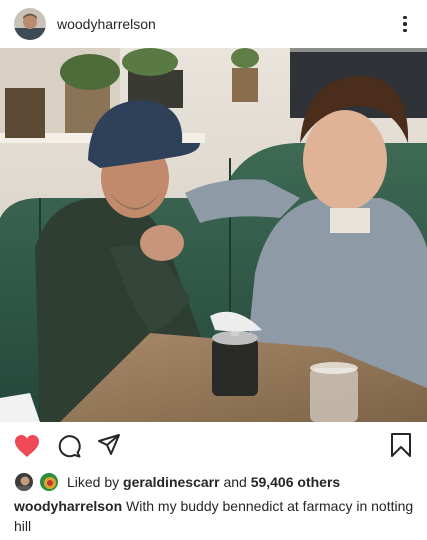 The height and width of the screenshot is (540, 427). Describe the element at coordinates (69, 446) in the screenshot. I see `comment-icon` at that location.